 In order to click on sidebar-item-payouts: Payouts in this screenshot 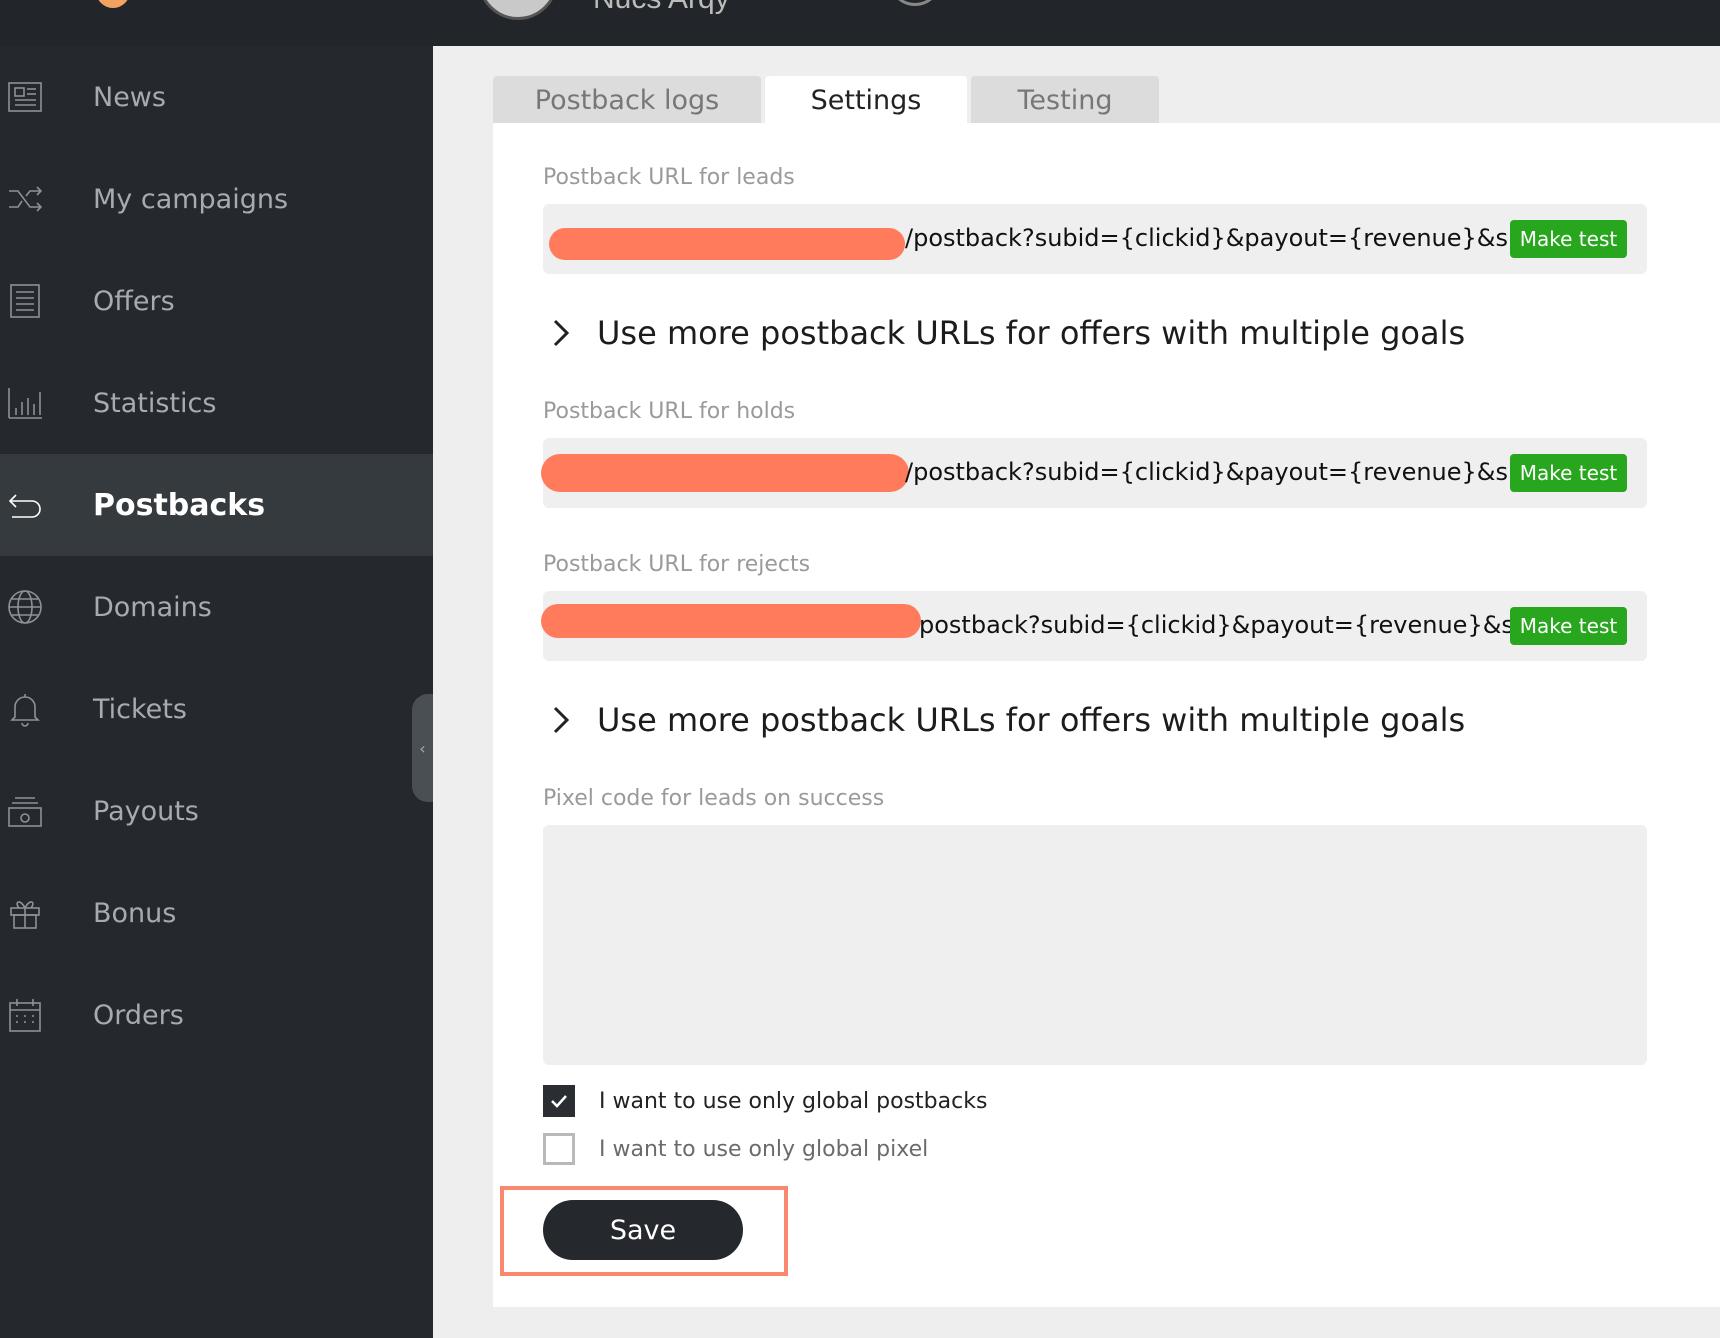, I will do `click(216, 811)`.